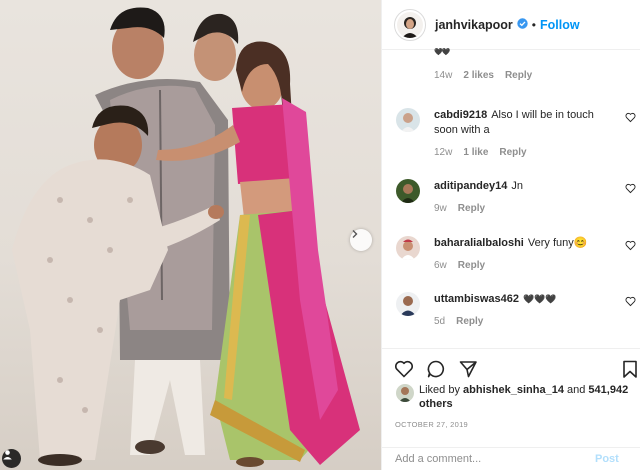 The width and height of the screenshot is (640, 470). I want to click on tagged-people-button, so click(11, 458).